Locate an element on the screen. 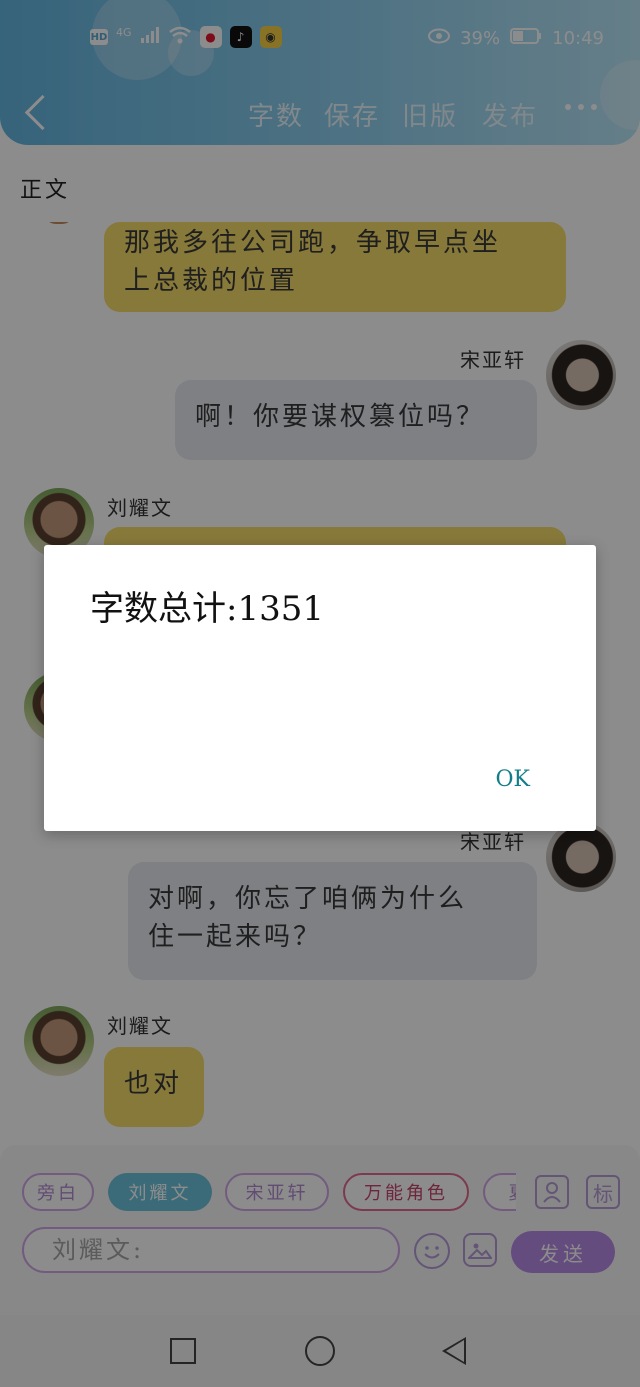 Image resolution: width=640 pixels, height=1387 pixels. dialog-message: 字数总计:1351 is located at coordinates (207, 609).